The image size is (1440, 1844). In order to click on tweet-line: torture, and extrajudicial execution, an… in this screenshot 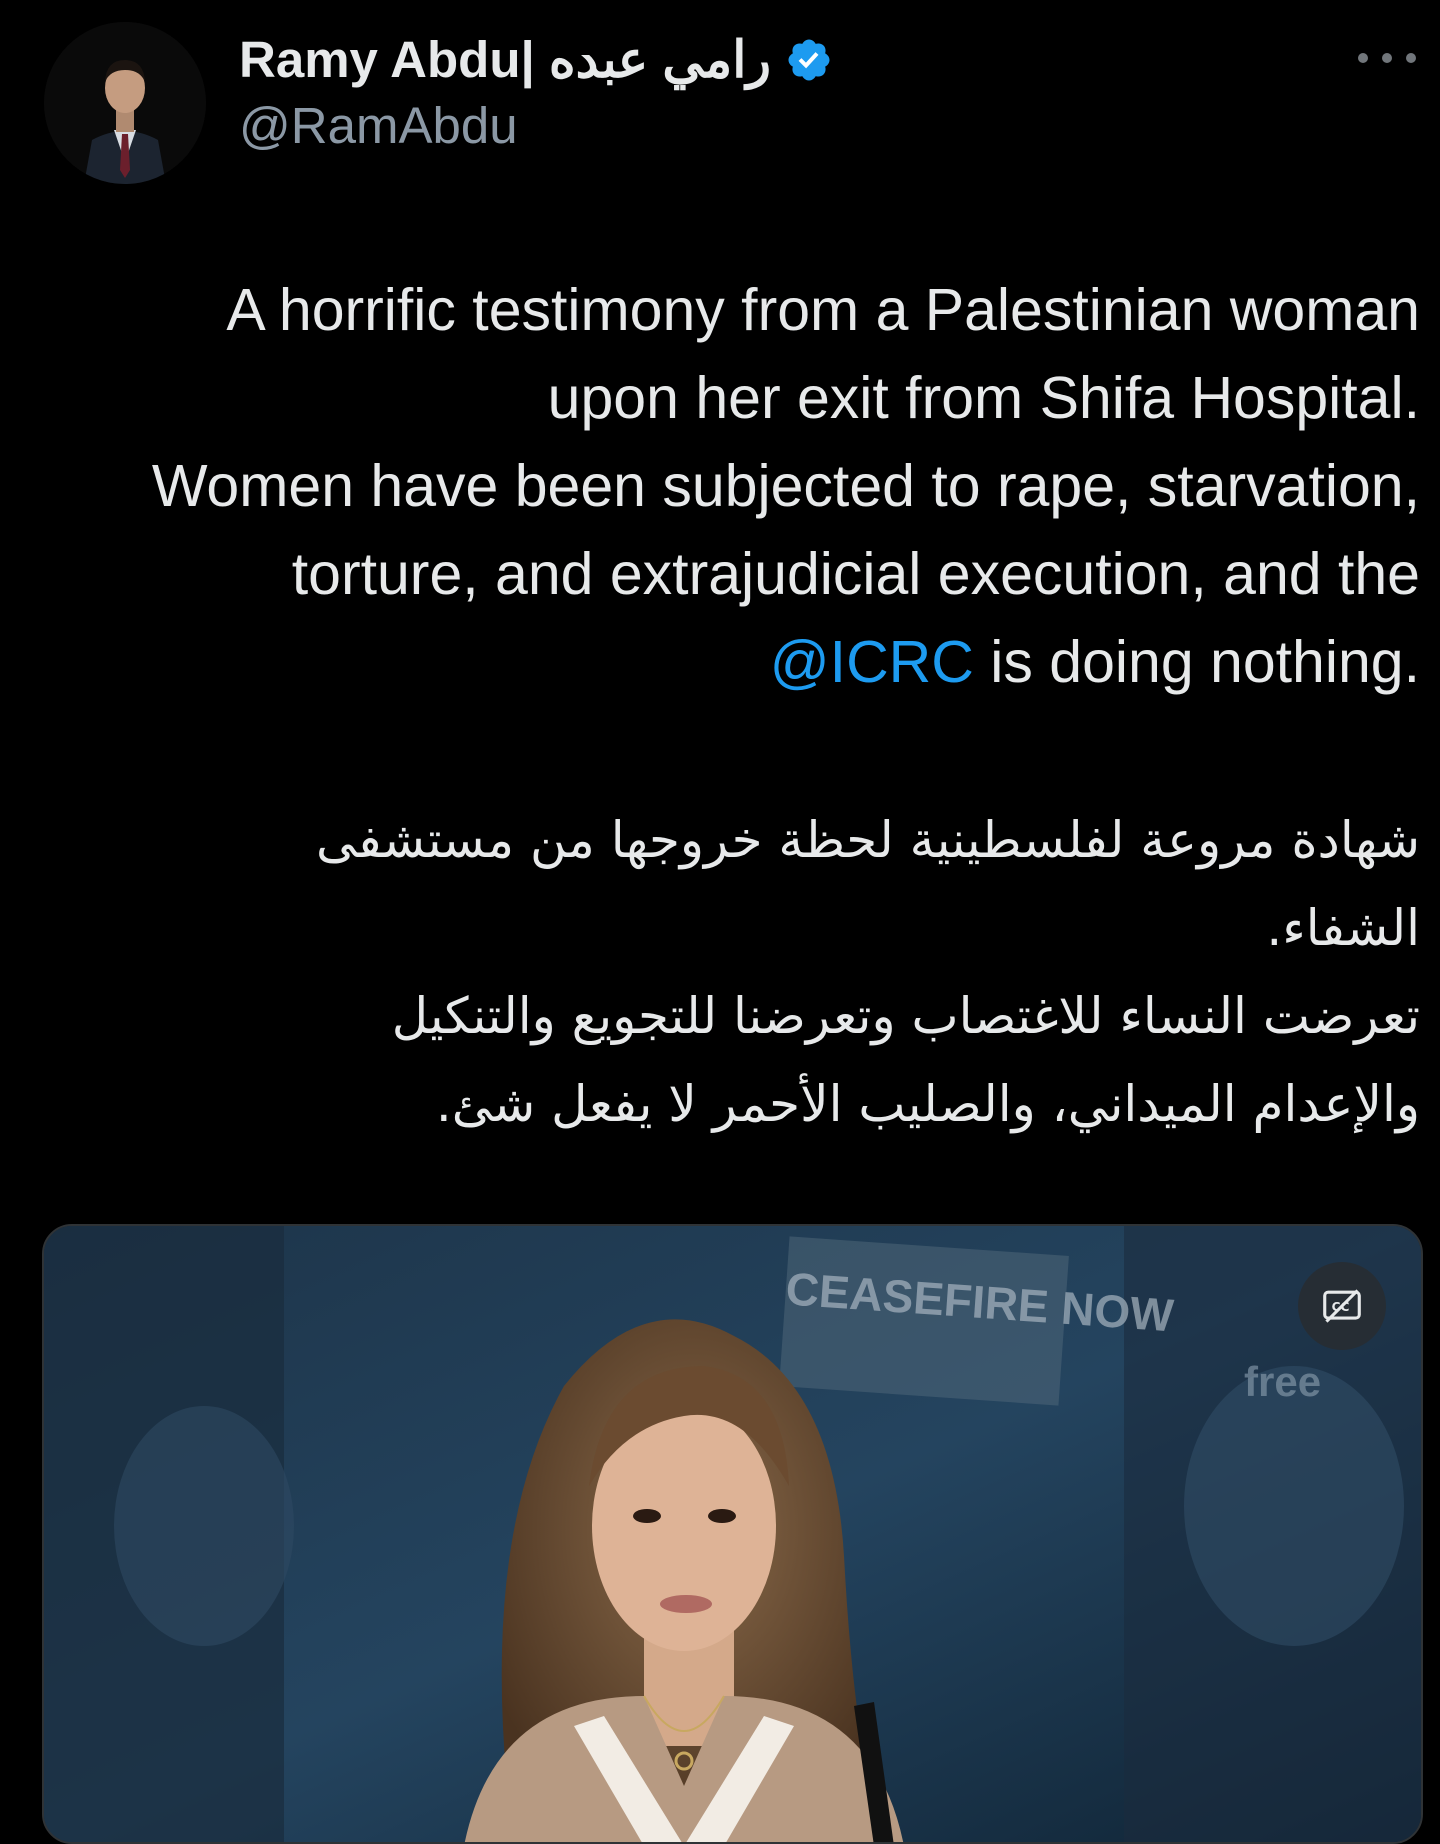, I will do `click(855, 574)`.